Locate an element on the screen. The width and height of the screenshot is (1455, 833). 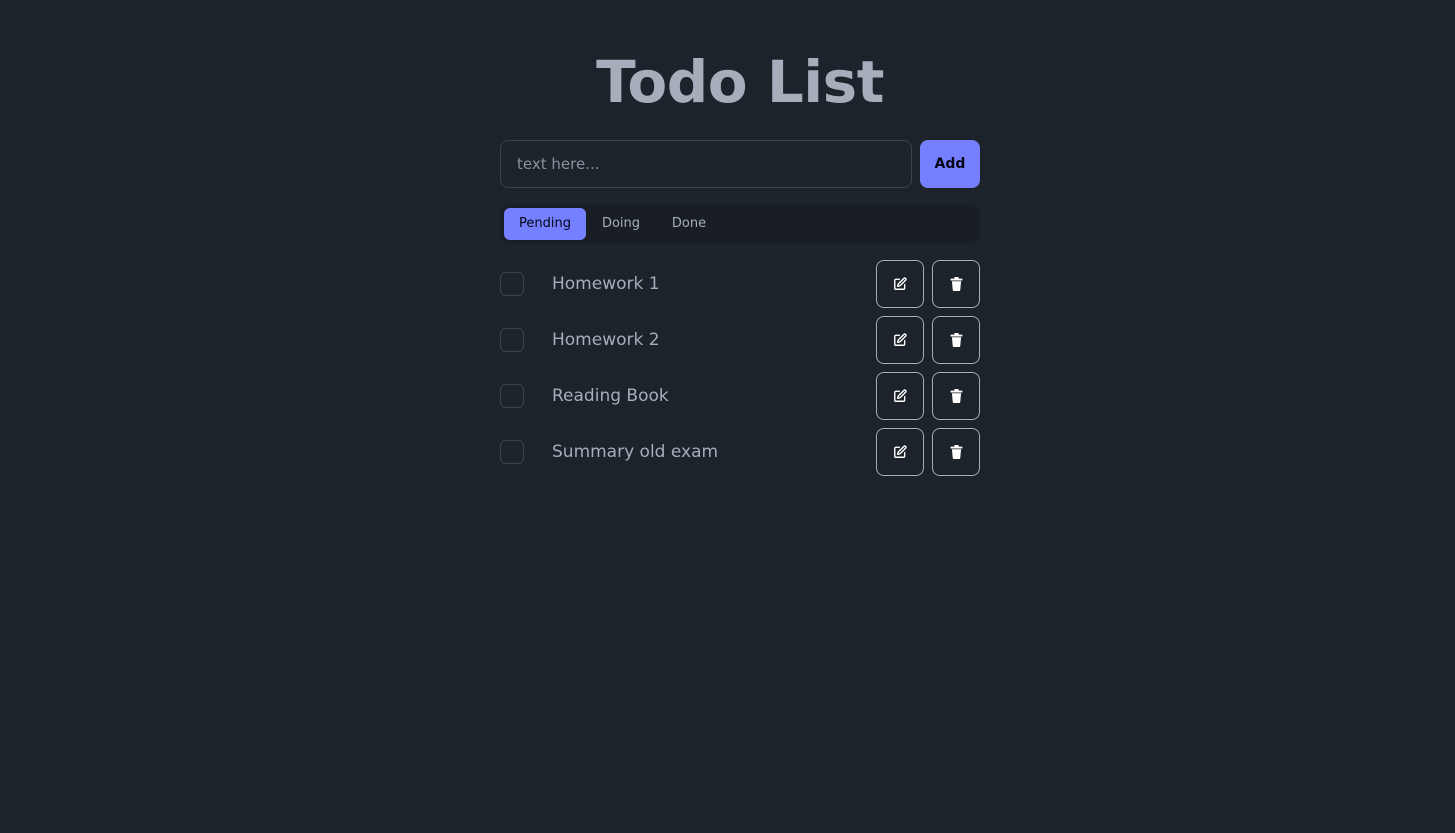
tab-done: Done is located at coordinates (689, 224).